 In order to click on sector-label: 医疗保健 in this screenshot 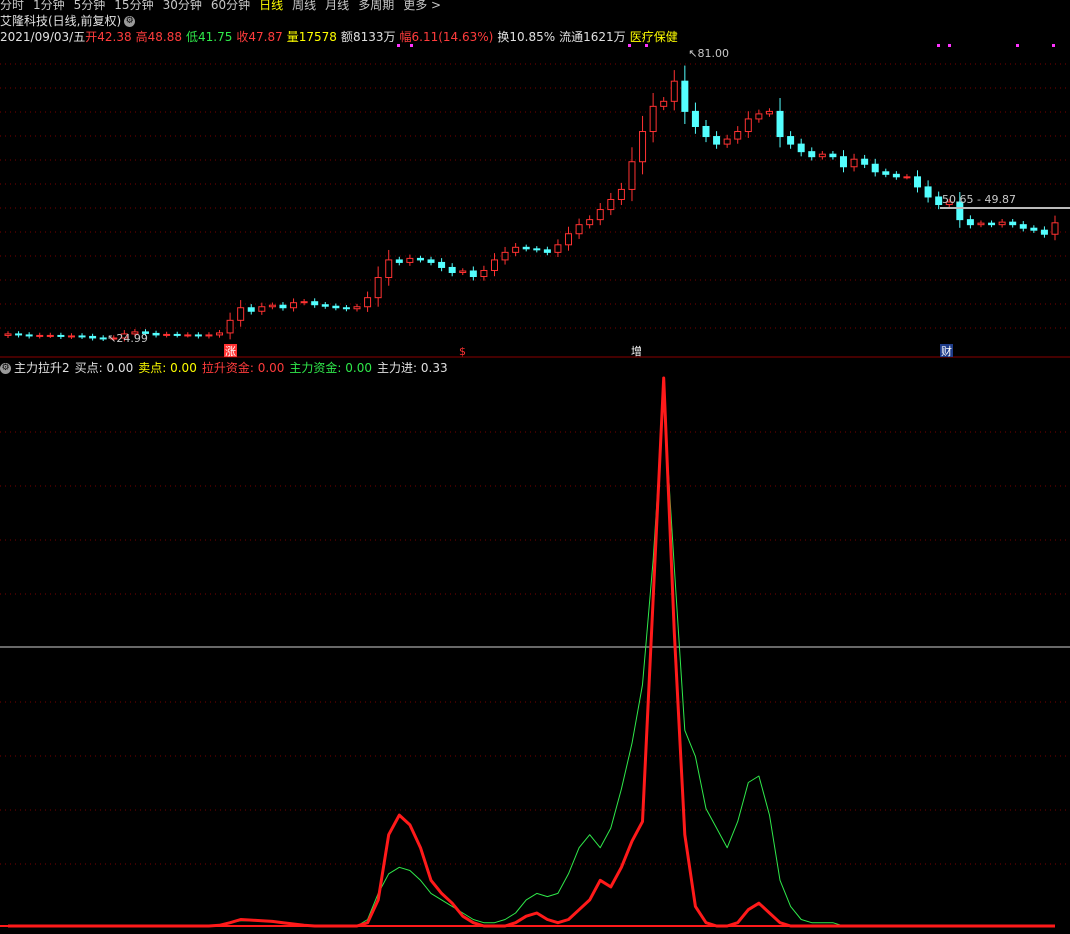, I will do `click(654, 37)`.